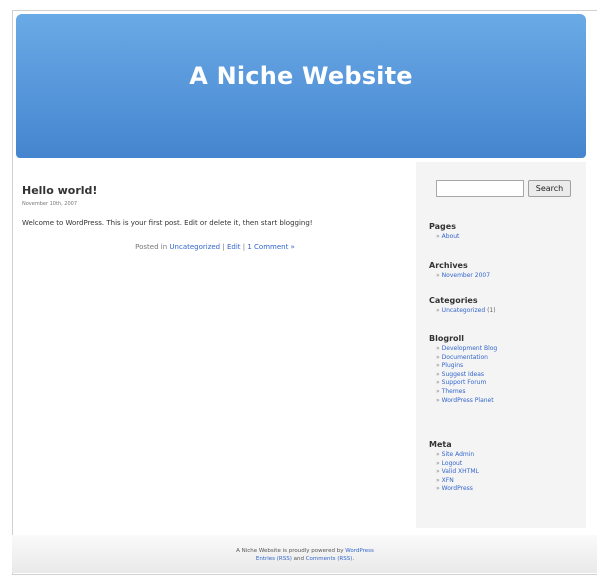  I want to click on post-date: November 10th, 2007, so click(49, 204).